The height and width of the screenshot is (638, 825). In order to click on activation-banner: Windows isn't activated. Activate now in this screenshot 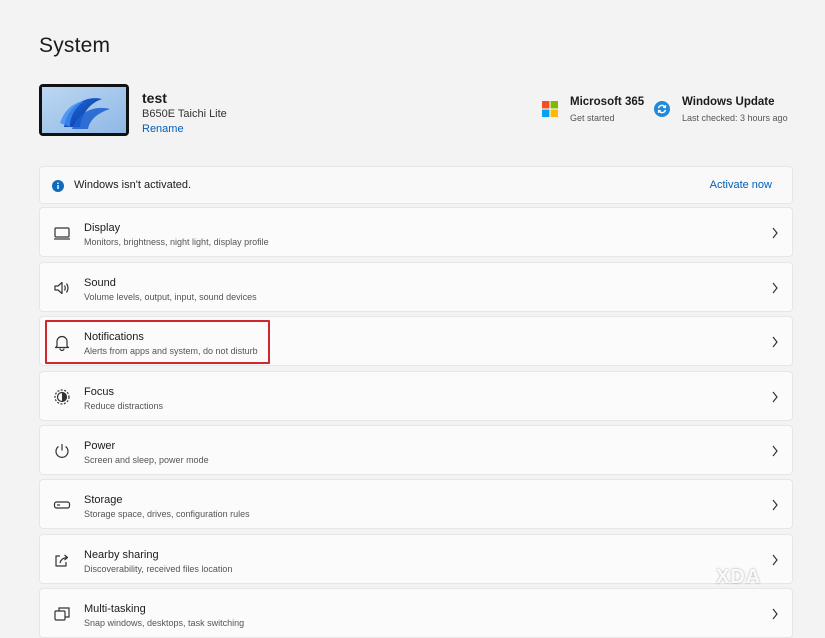, I will do `click(416, 185)`.